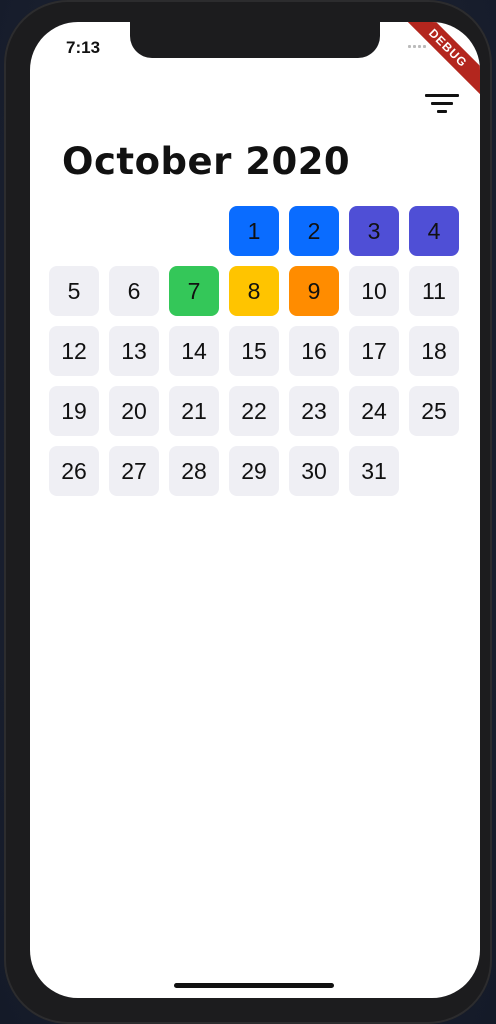 The height and width of the screenshot is (1024, 496). What do you see at coordinates (314, 411) in the screenshot?
I see `calendar-day: 23` at bounding box center [314, 411].